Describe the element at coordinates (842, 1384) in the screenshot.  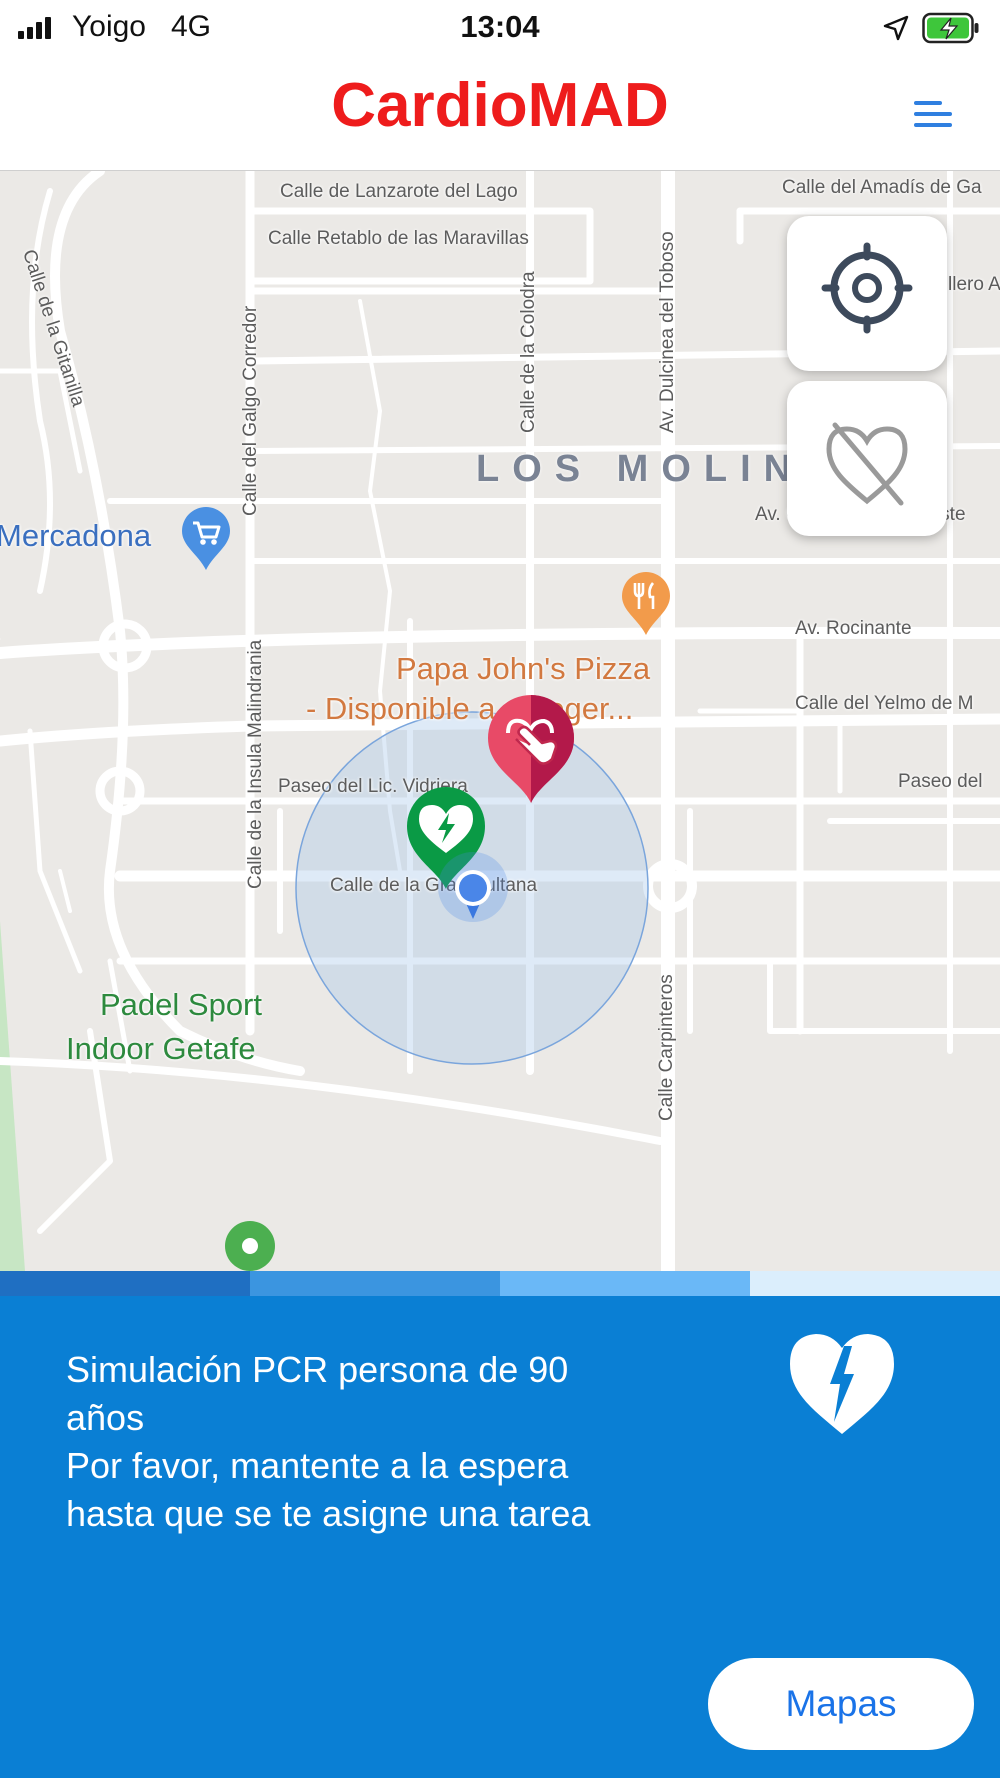
I see `heart-lightning-icon` at that location.